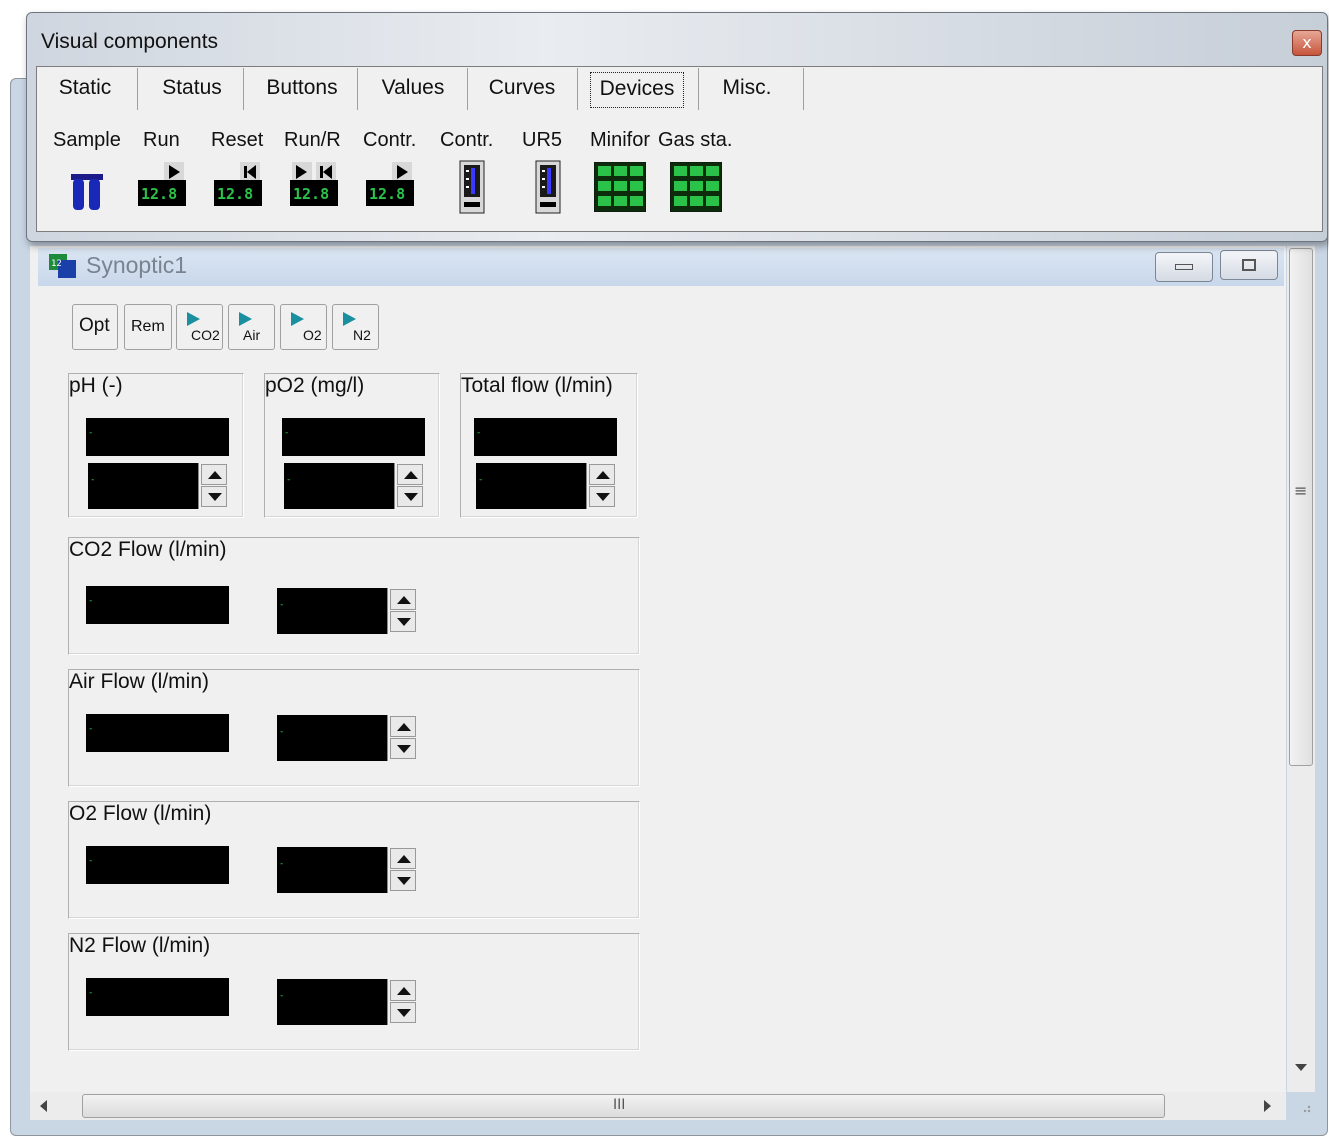 Image resolution: width=1329 pixels, height=1139 pixels. I want to click on air-flow-setpoint-spinner: -, so click(347, 738).